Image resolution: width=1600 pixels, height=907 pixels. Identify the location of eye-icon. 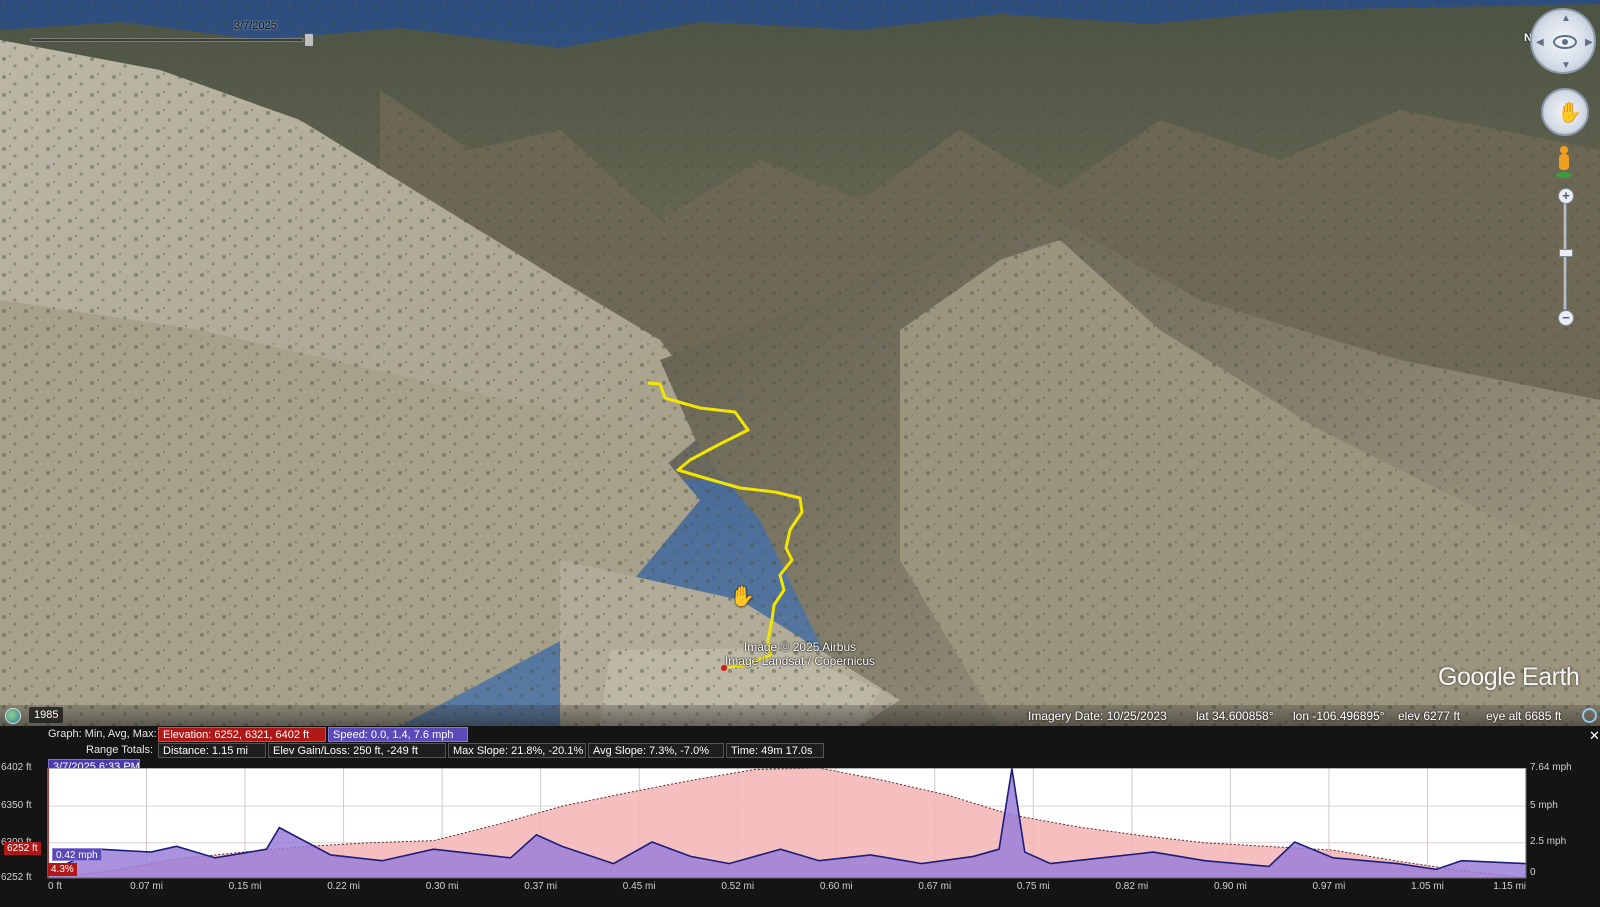
(1565, 42).